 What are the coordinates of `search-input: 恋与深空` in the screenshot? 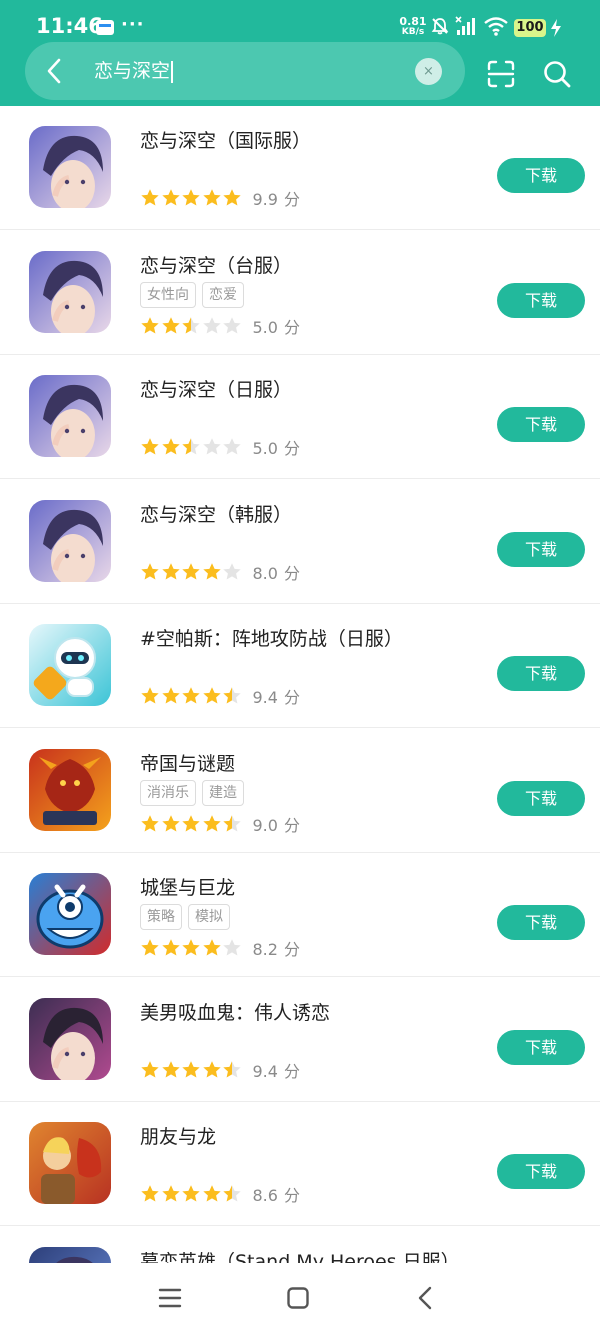 It's located at (134, 71).